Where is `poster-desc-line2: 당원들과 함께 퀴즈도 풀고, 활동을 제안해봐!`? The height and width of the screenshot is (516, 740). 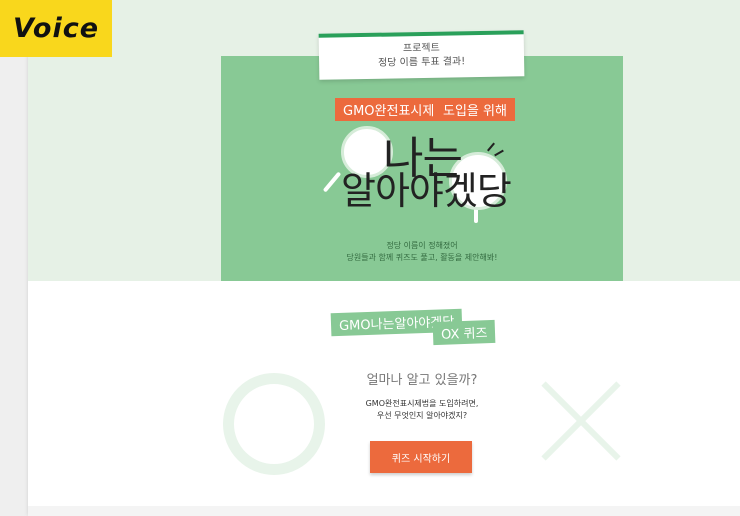
poster-desc-line2: 당원들과 함께 퀴즈도 풀고, 활동을 제안해봐! is located at coordinates (422, 257).